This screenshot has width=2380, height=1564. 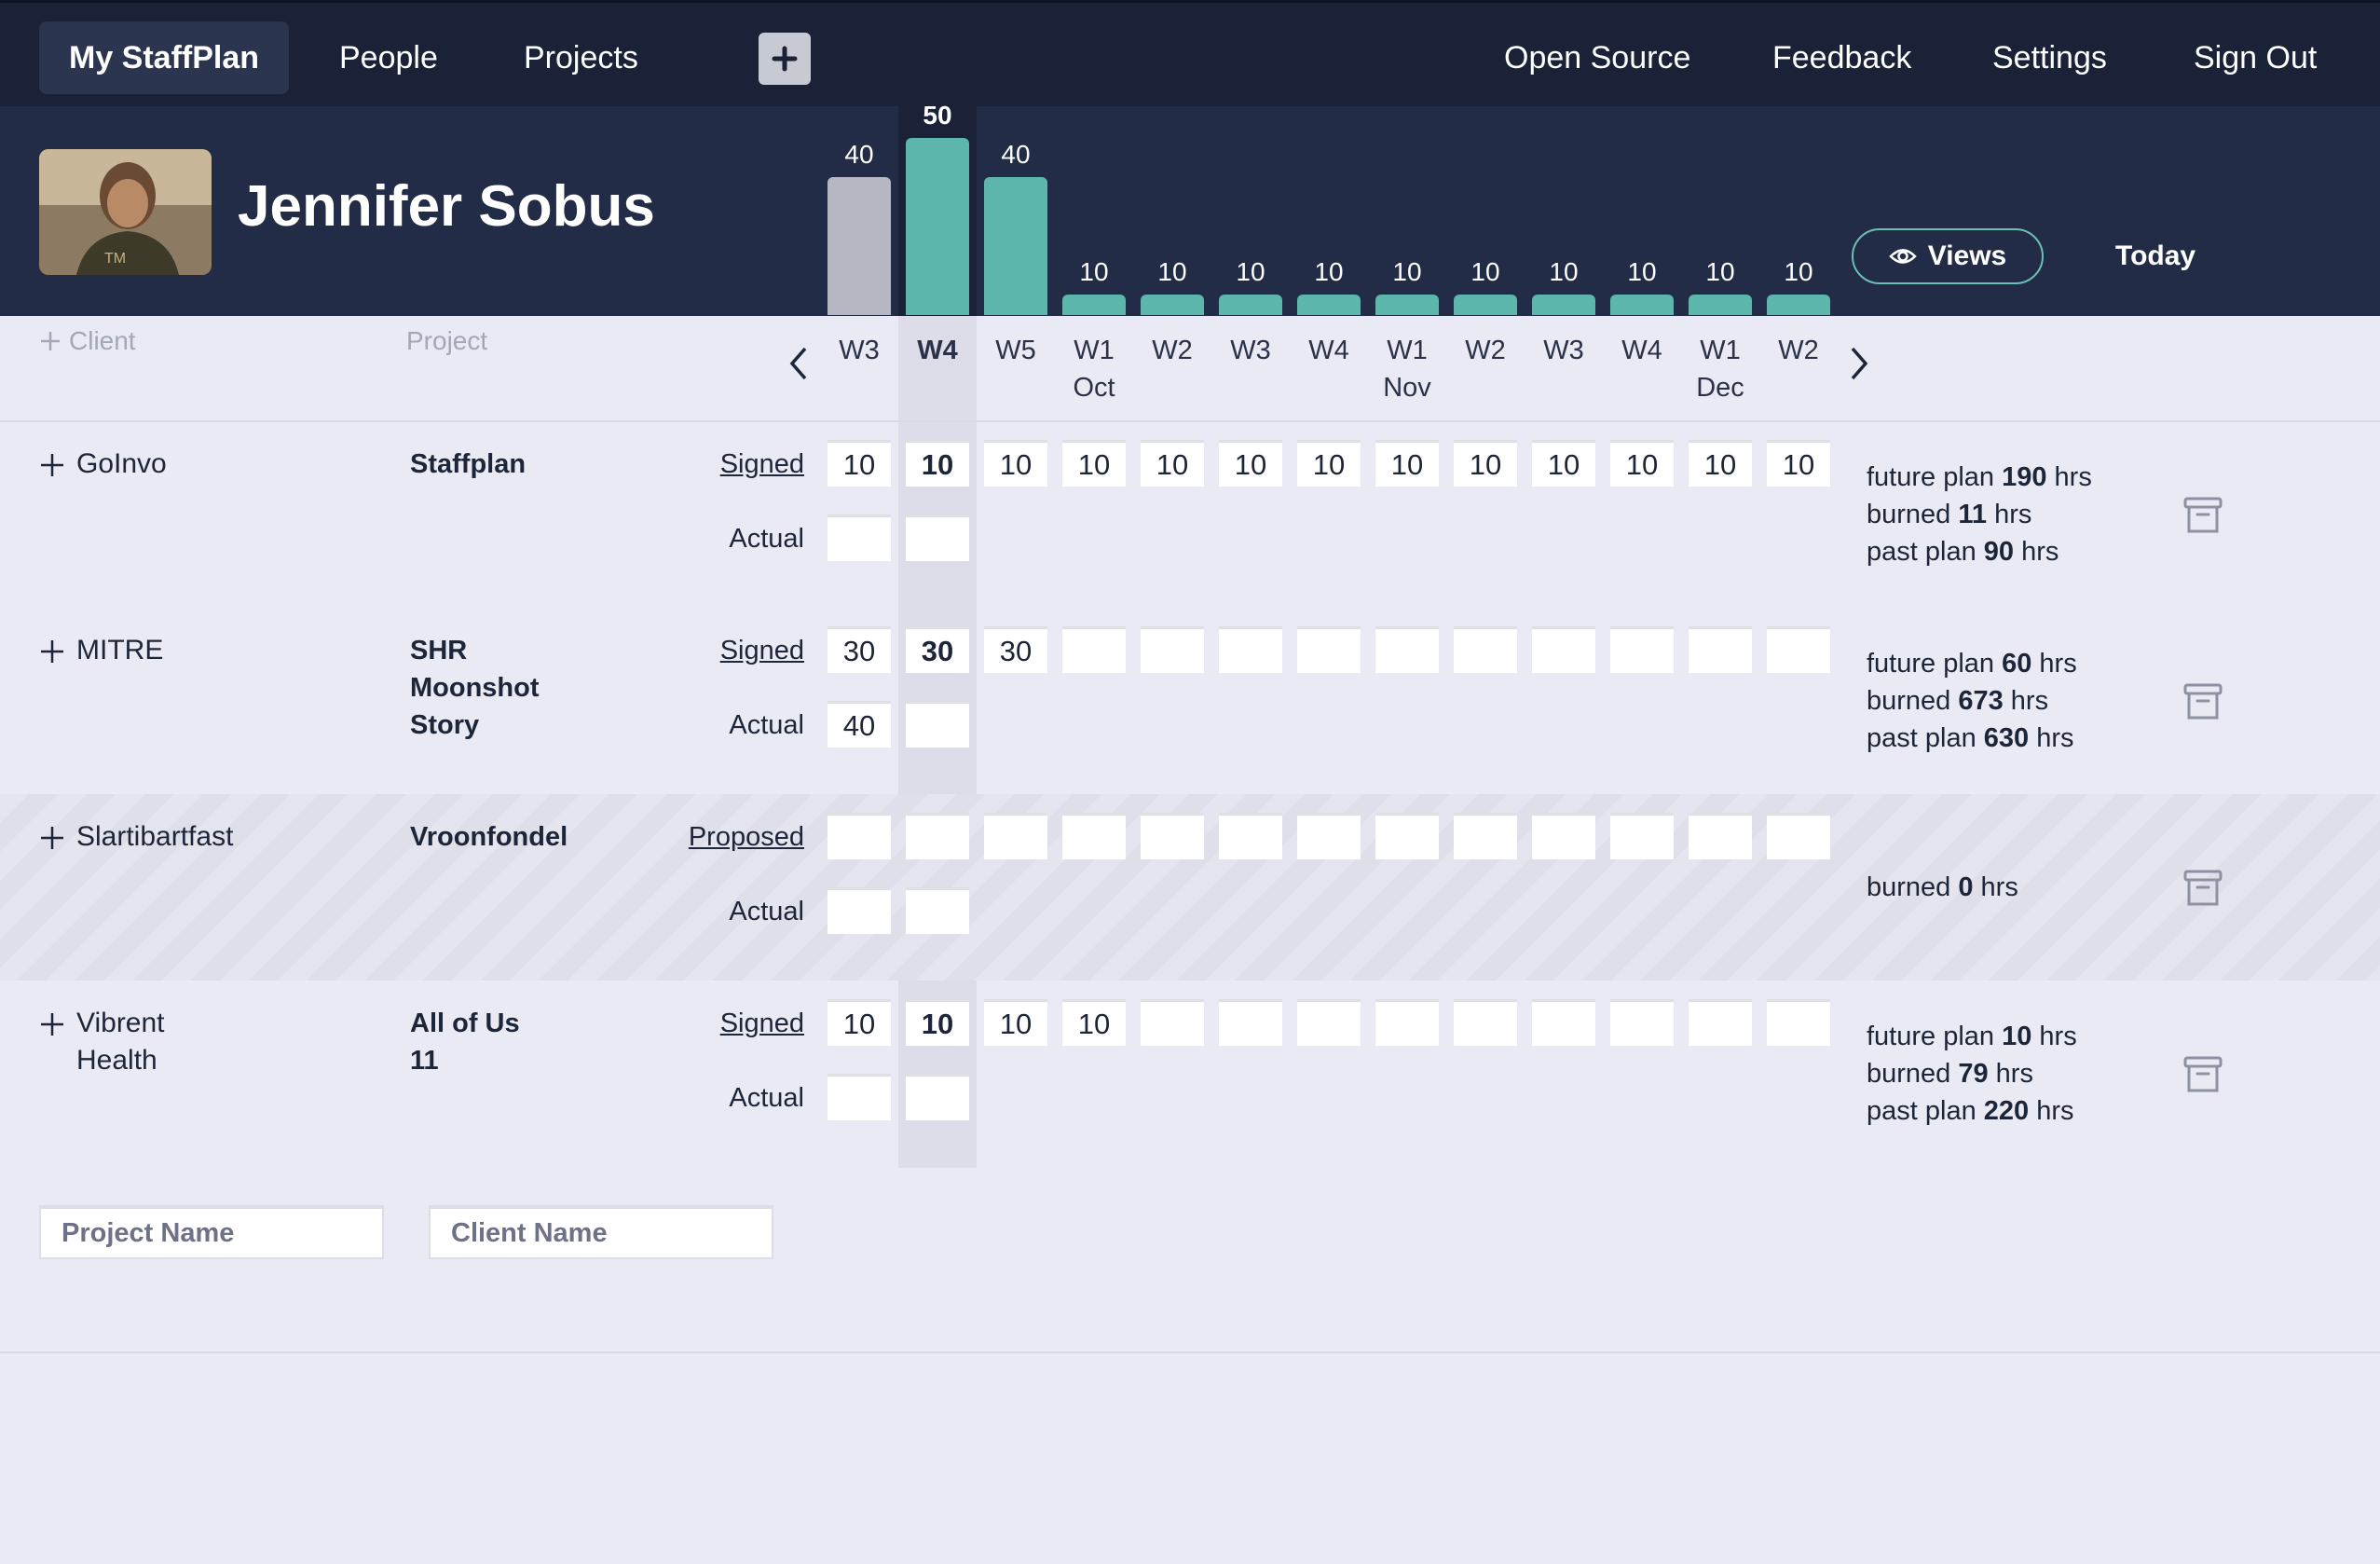 I want to click on hours-summary: burned 79 hrs, so click(x=1950, y=1074).